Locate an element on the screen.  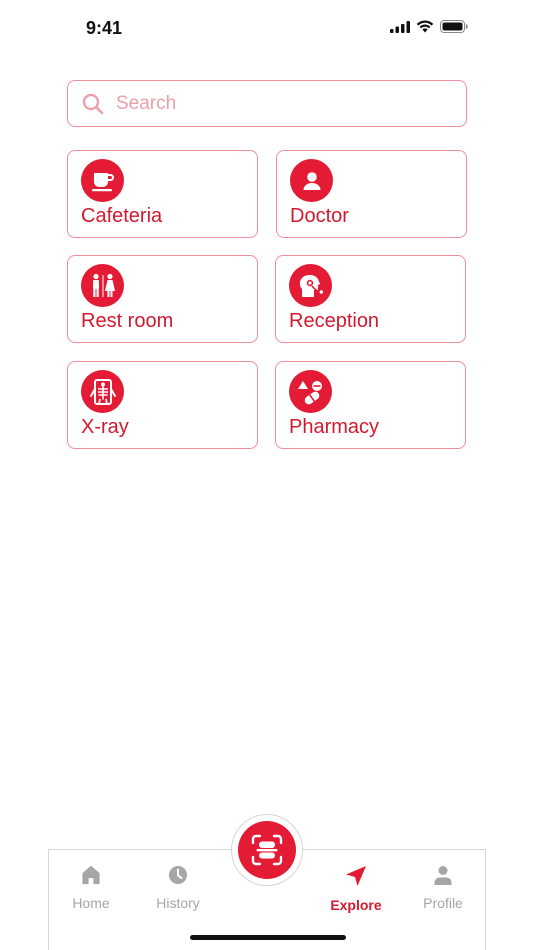
status-icons is located at coordinates (429, 26).